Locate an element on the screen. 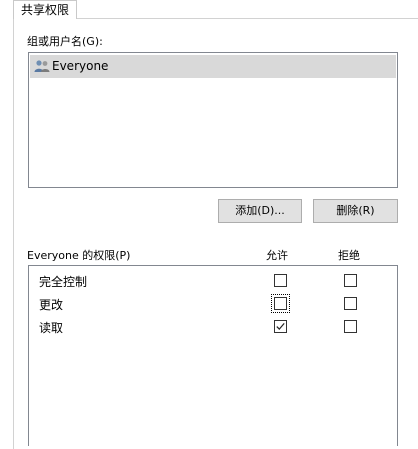  permission-change-deny-checkbox is located at coordinates (350, 303).